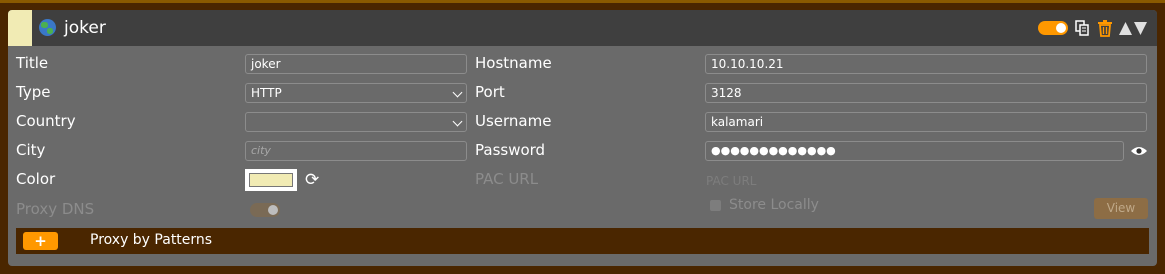 The height and width of the screenshot is (274, 1165). Describe the element at coordinates (926, 64) in the screenshot. I see `hostname-input: 10.10.10.21` at that location.